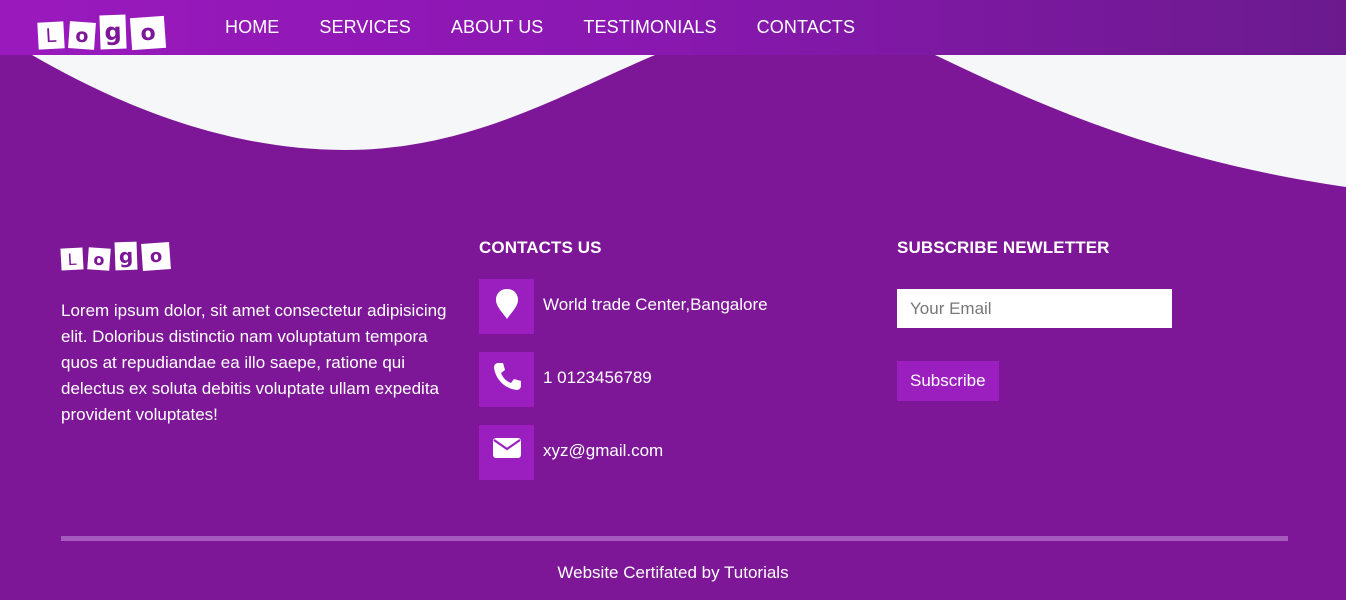 This screenshot has height=600, width=1346. Describe the element at coordinates (506, 452) in the screenshot. I see `envelope-icon` at that location.